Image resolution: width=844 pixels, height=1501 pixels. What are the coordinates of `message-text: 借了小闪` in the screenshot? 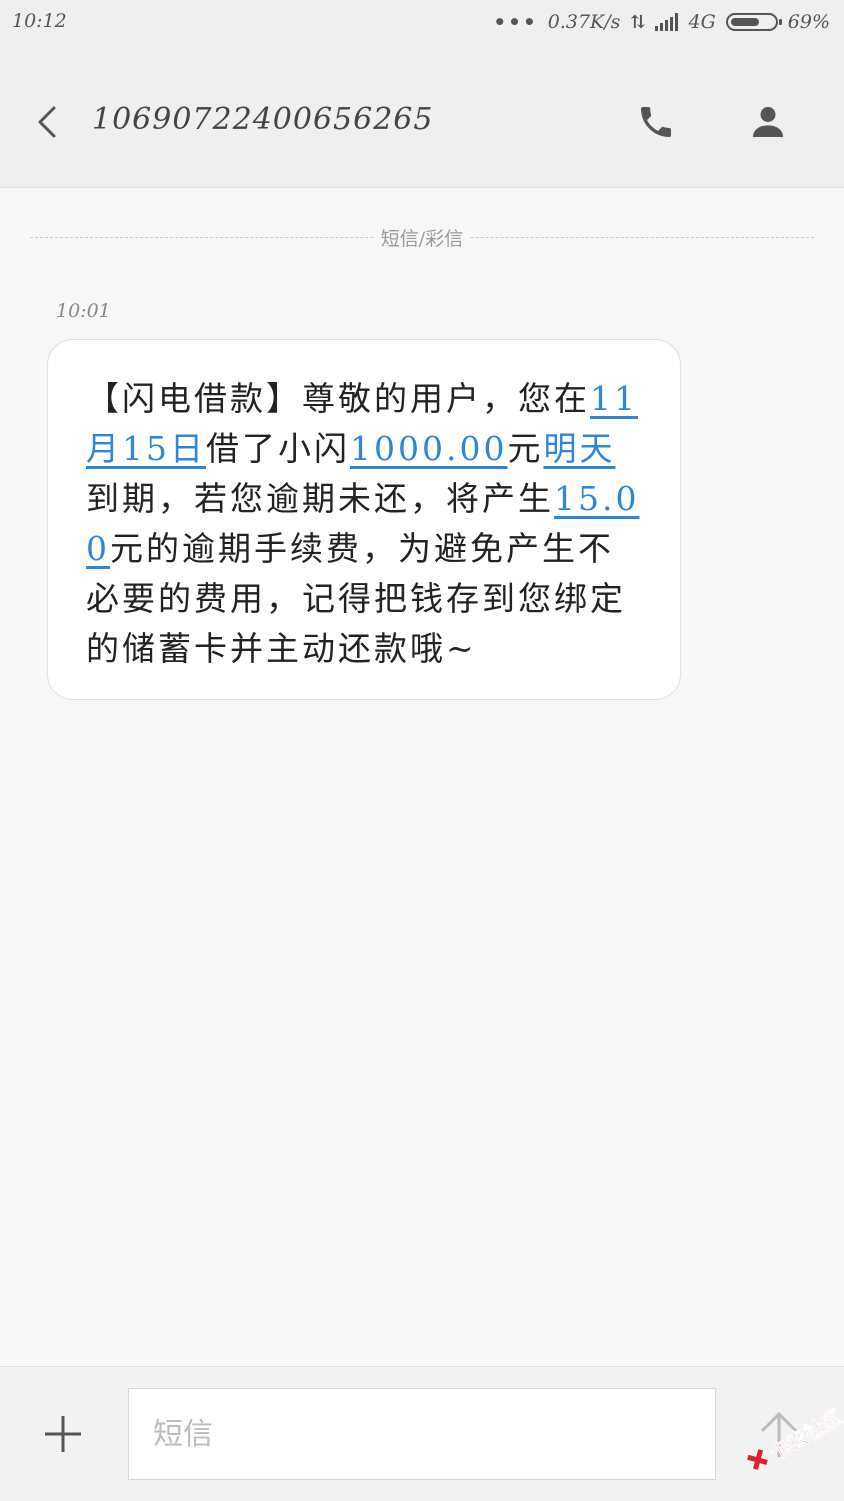 It's located at (278, 448).